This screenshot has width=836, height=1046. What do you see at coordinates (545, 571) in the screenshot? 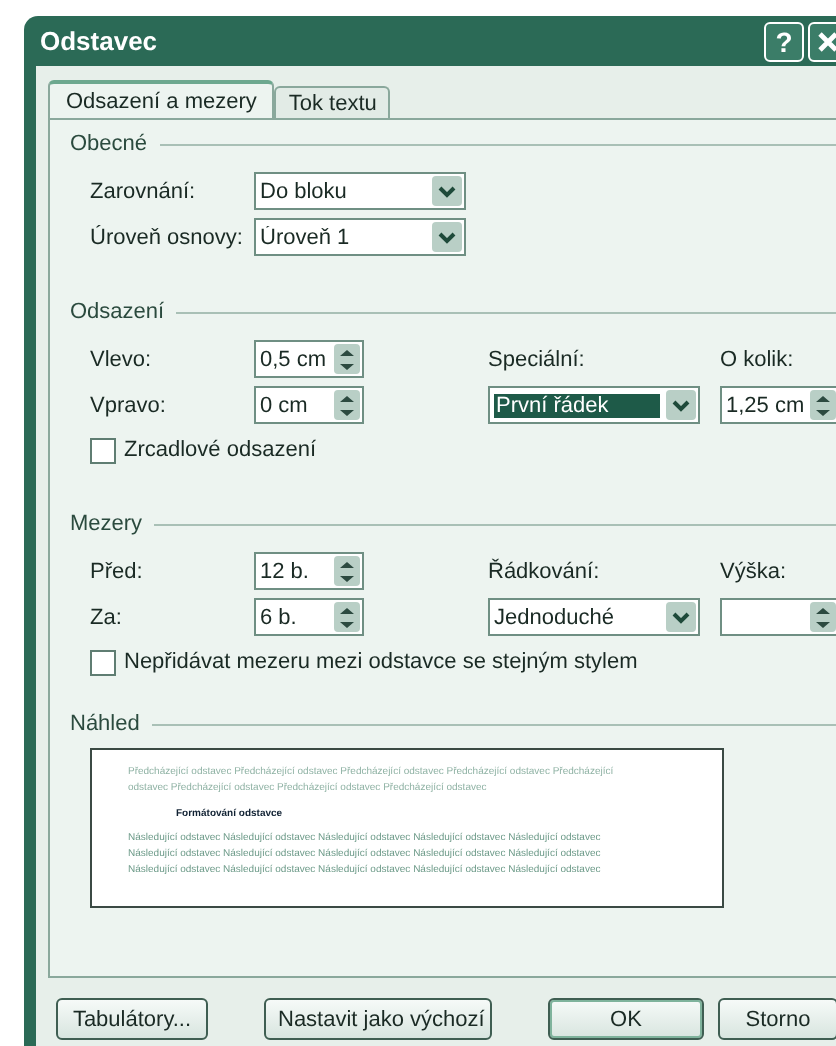
I see `field-label: Řádkování:` at bounding box center [545, 571].